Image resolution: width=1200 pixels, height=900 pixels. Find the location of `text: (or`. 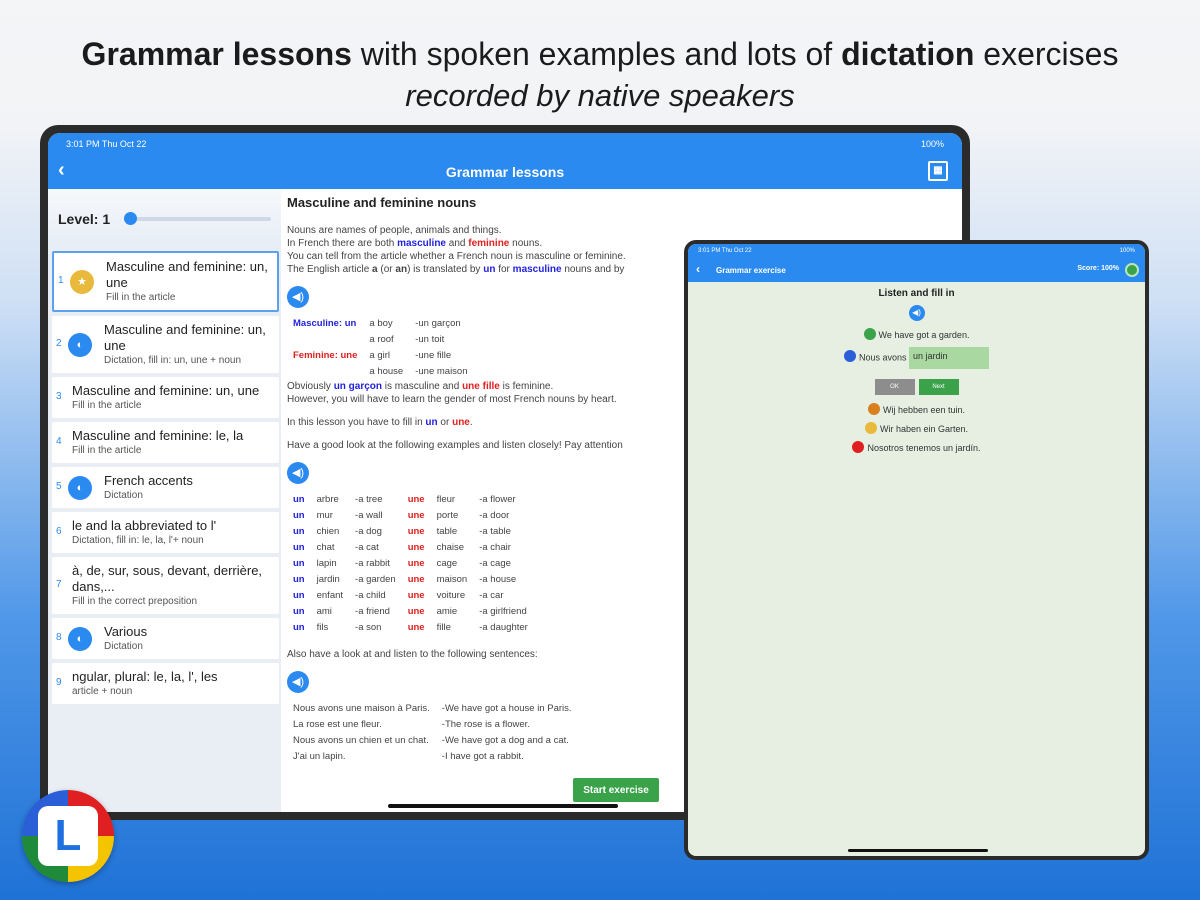

text: (or is located at coordinates (386, 269).